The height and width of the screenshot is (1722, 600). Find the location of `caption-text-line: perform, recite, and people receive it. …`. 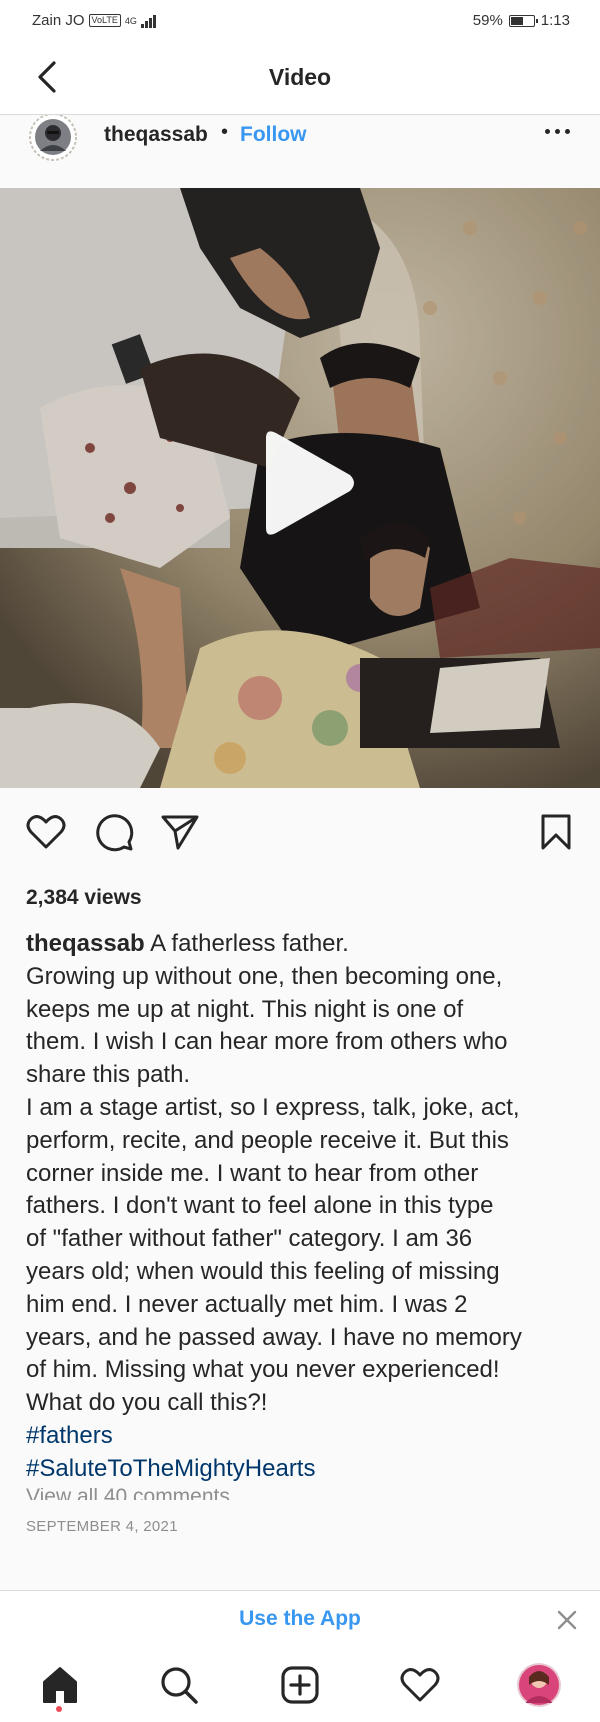

caption-text-line: perform, recite, and people receive it. … is located at coordinates (267, 1140).